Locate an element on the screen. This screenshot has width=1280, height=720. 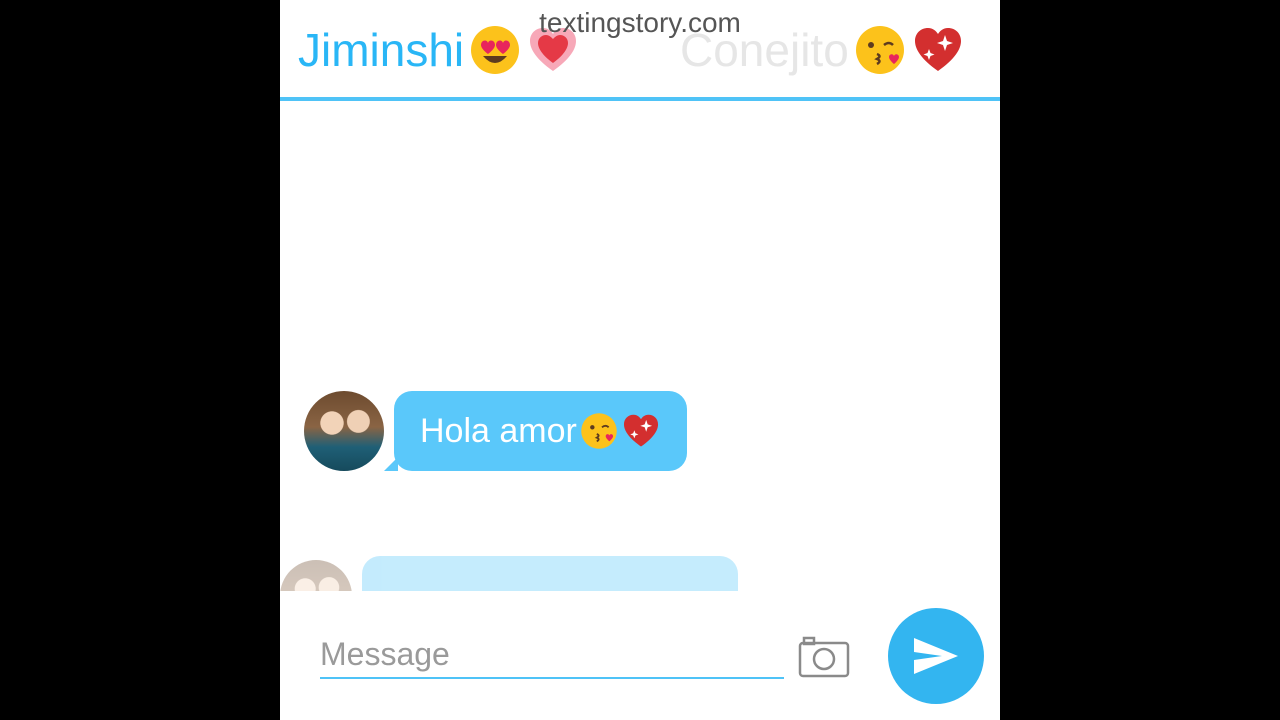
message-bubble: Hola amor is located at coordinates (535, 431).